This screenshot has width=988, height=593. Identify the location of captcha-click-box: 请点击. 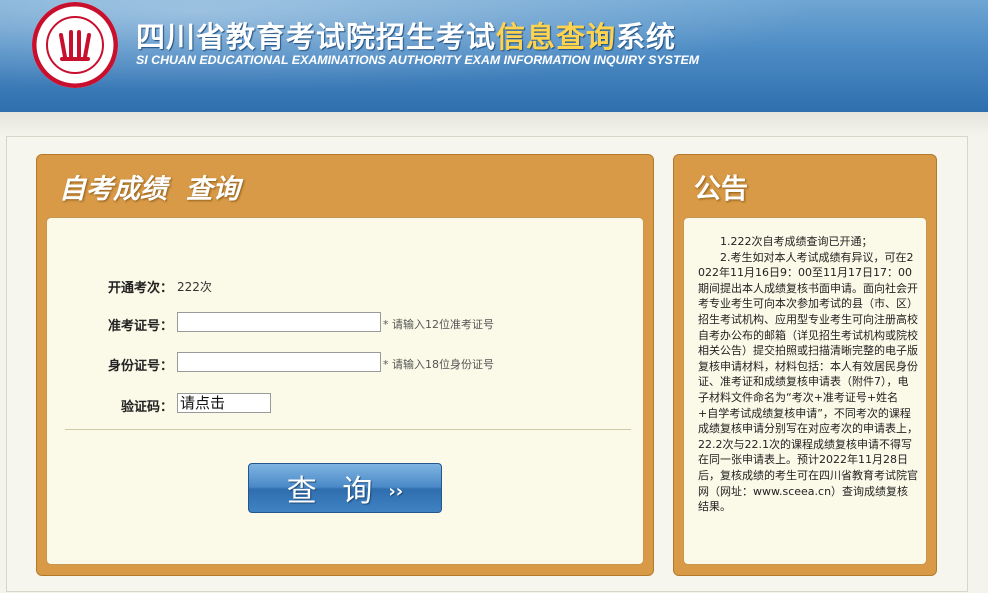
(224, 403).